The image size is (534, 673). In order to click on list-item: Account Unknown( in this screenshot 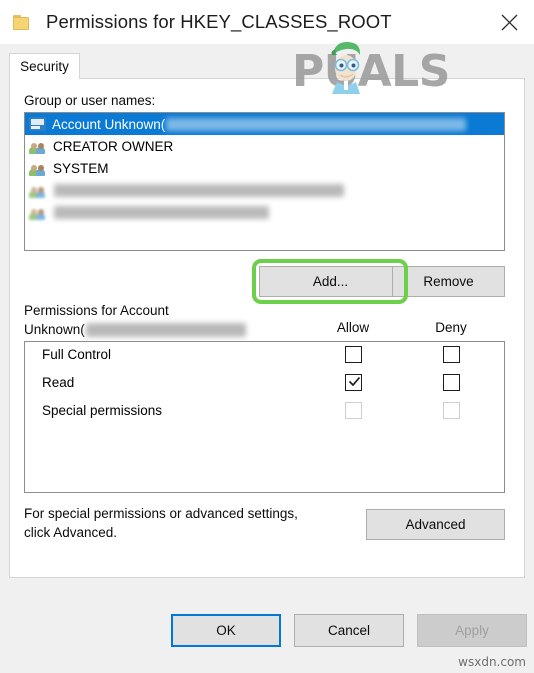, I will do `click(264, 124)`.